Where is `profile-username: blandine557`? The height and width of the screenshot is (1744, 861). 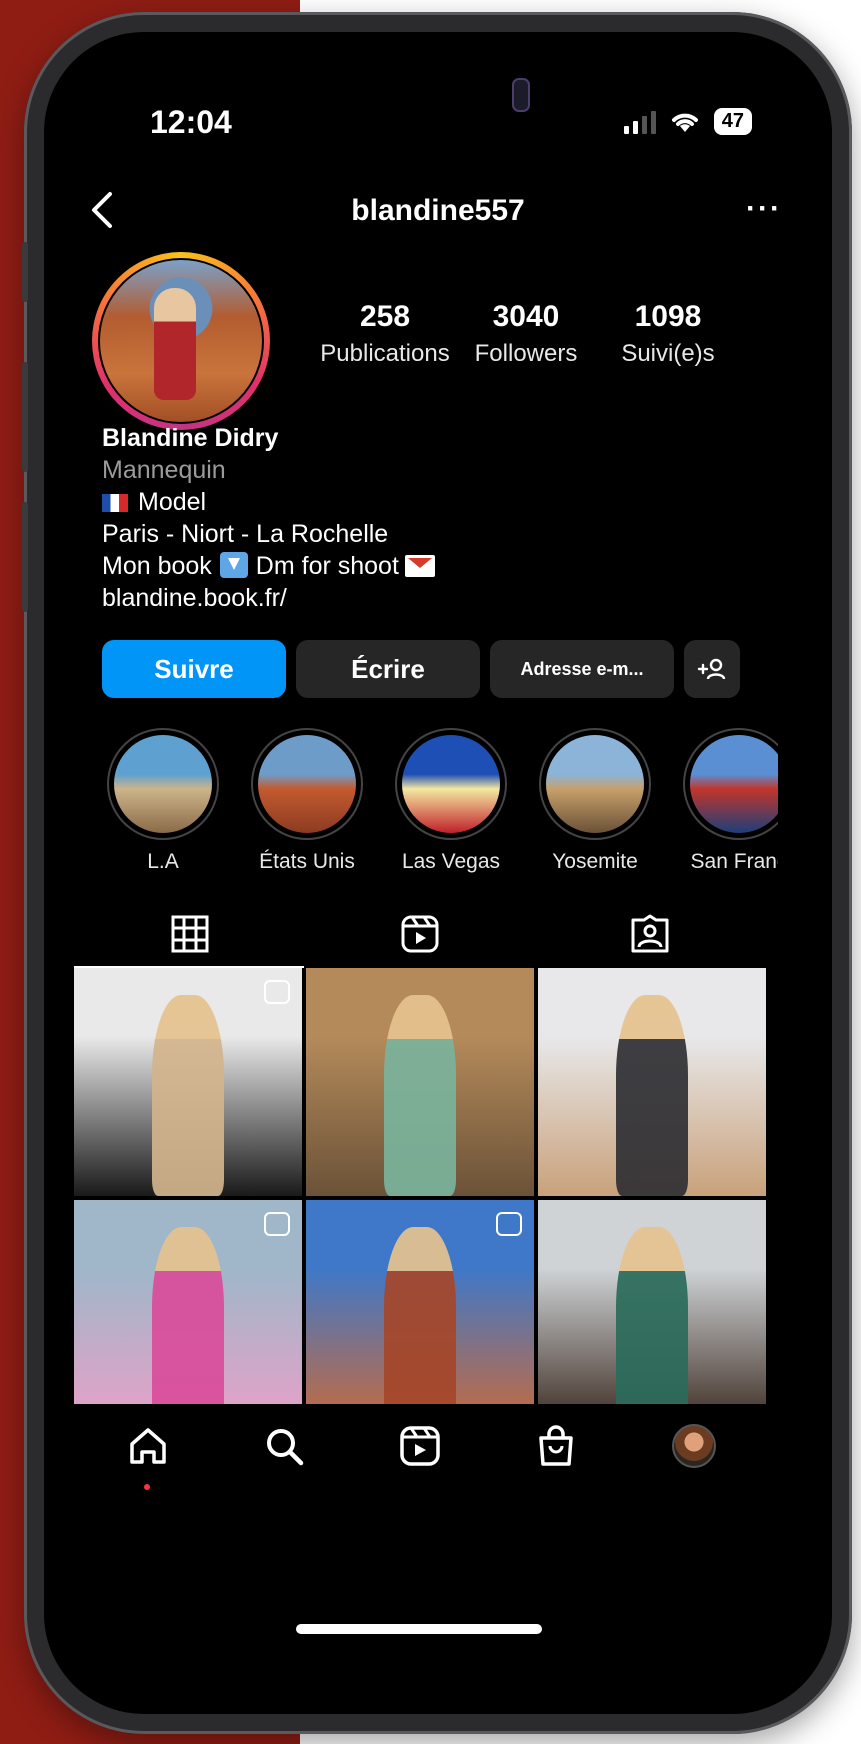
profile-username: blandine557 is located at coordinates (438, 210).